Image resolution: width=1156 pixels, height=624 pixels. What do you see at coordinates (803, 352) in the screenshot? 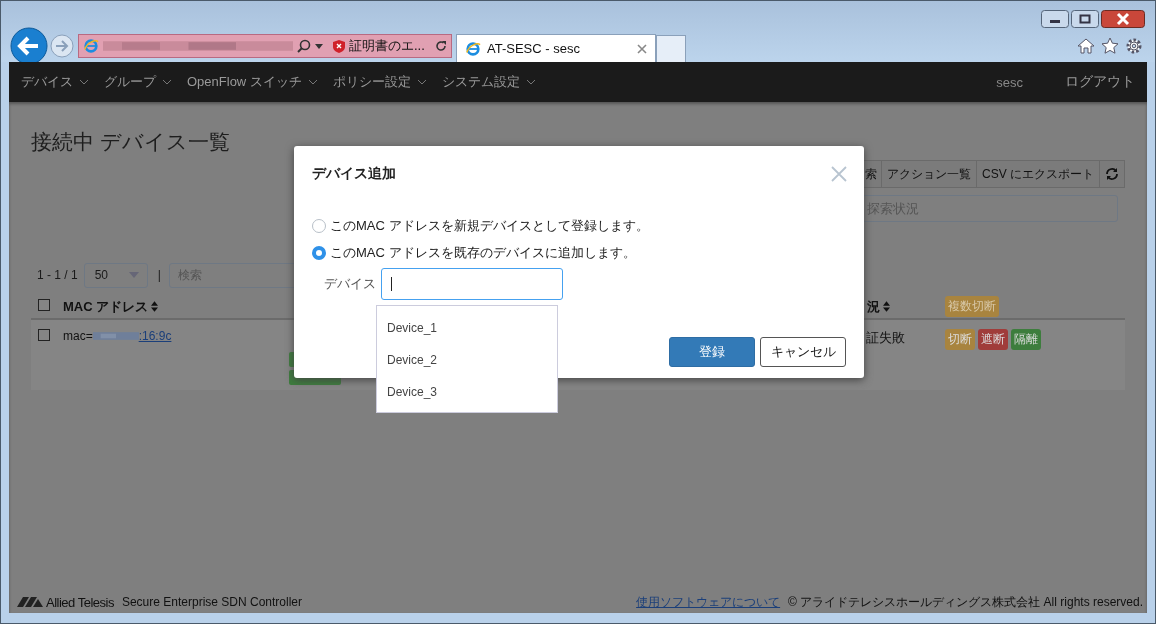
I see `cancel-button: キャンセル` at bounding box center [803, 352].